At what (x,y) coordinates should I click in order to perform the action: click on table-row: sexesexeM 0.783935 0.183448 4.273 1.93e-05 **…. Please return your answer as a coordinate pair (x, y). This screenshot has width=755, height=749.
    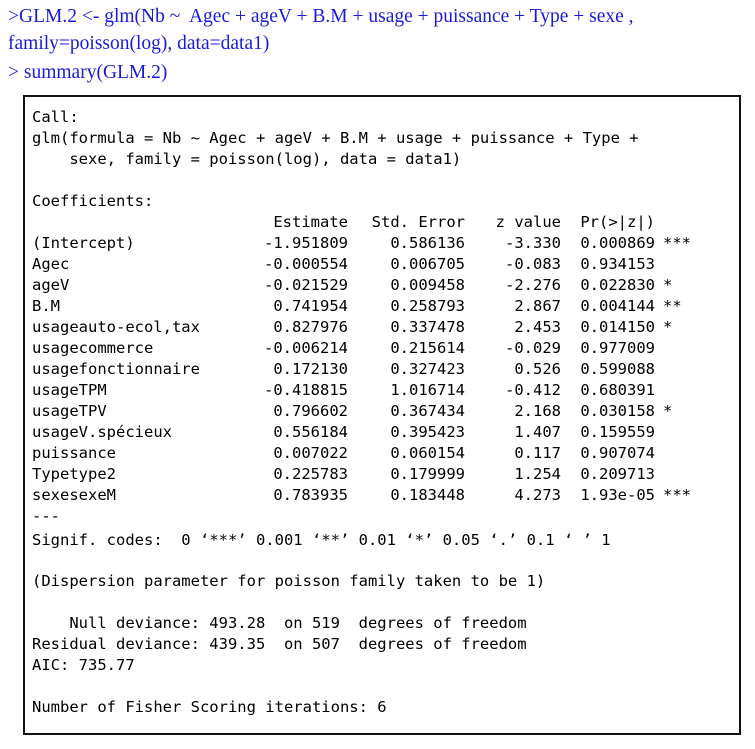
    Looking at the image, I should click on (367, 495).